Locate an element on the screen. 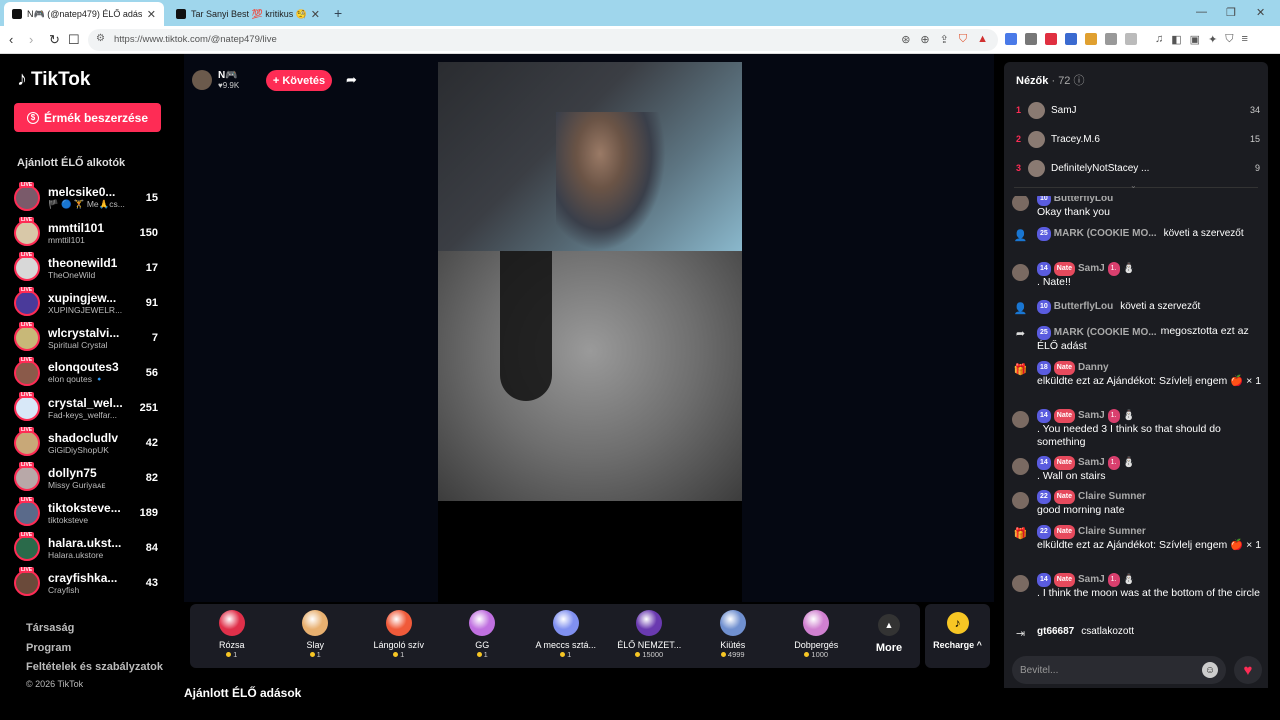  chat-input: Bevitel... ☺ is located at coordinates (1119, 670).